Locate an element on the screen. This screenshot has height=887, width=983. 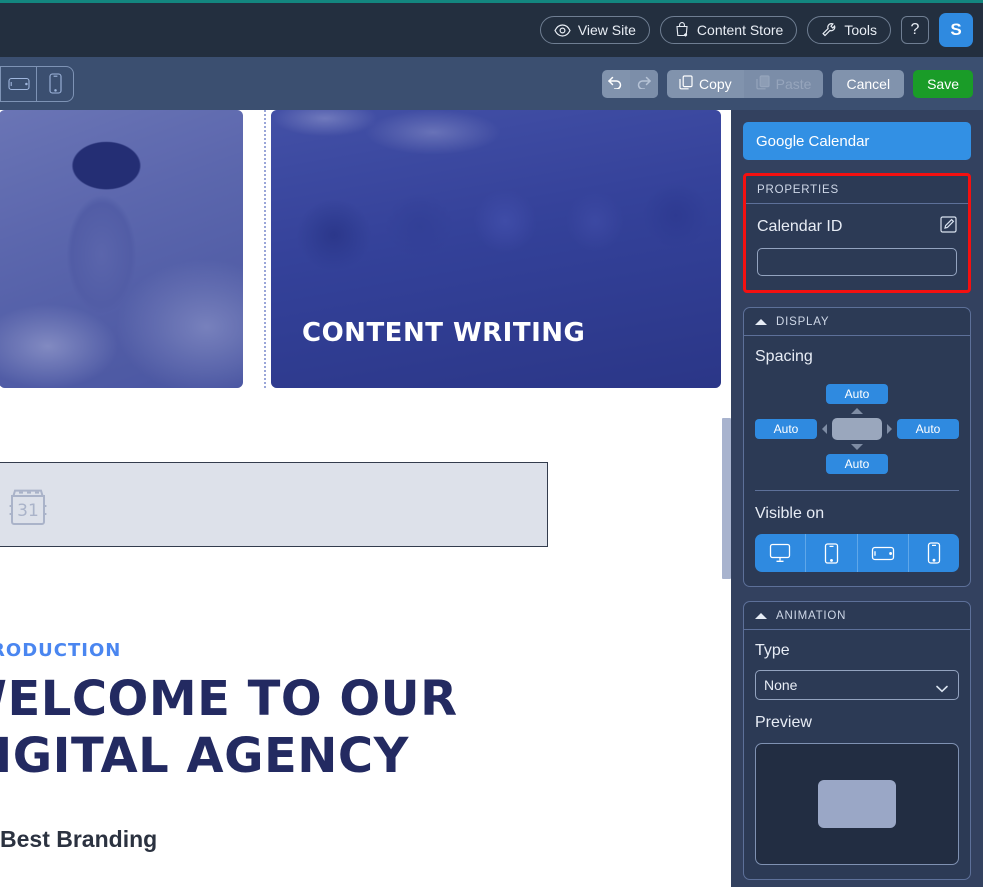
avatar: S is located at coordinates (956, 30).